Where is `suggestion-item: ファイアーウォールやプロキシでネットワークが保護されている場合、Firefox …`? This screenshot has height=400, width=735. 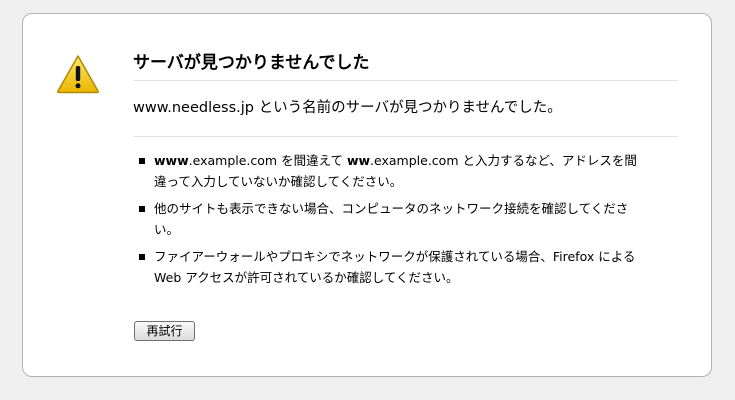 suggestion-item: ファイアーウォールやプロキシでネットワークが保護されている場合、Firefox … is located at coordinates (390, 267).